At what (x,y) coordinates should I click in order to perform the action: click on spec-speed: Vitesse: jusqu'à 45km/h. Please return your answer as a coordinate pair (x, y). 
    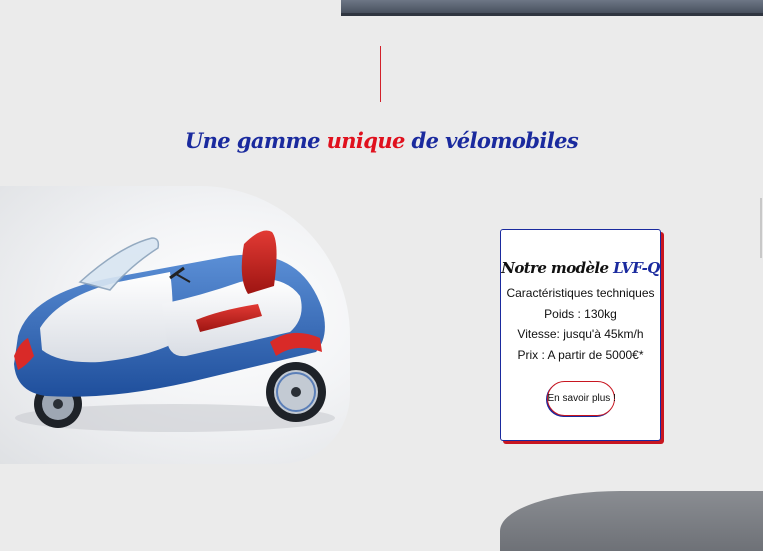
    Looking at the image, I should click on (580, 334).